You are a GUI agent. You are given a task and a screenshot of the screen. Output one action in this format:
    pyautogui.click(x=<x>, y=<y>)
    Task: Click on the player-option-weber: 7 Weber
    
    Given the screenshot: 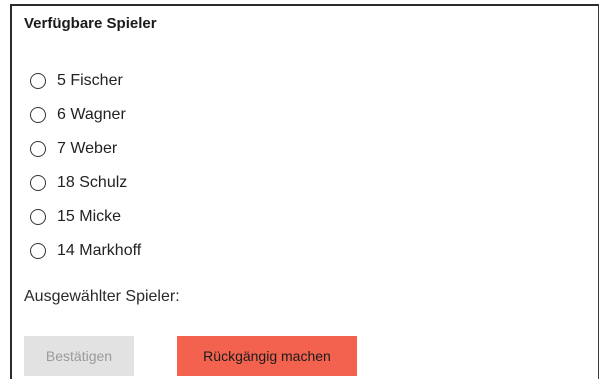 What is the action you would take?
    pyautogui.click(x=85, y=149)
    